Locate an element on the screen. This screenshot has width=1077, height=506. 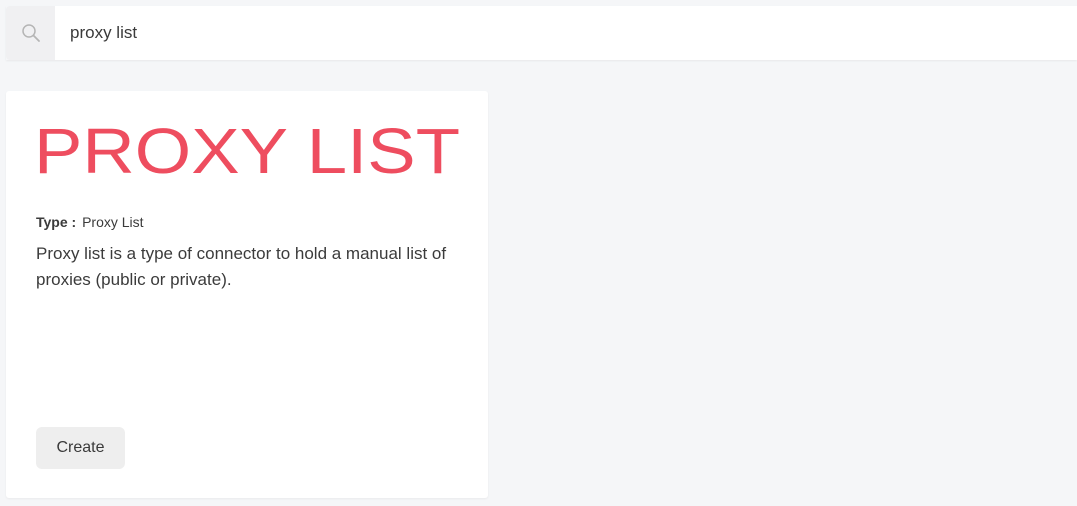
search-icon-container is located at coordinates (30, 33).